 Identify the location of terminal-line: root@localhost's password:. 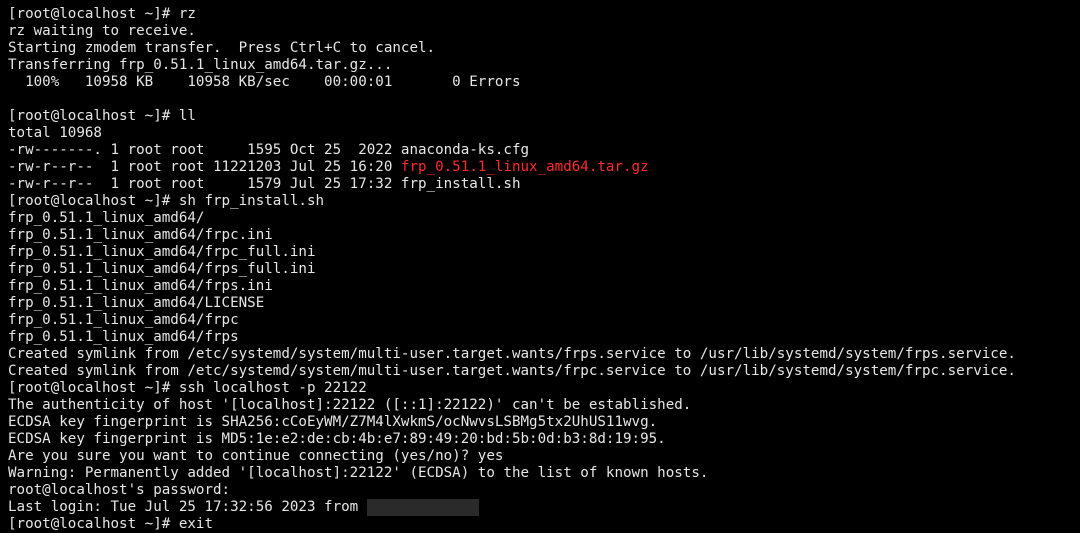
(119, 490).